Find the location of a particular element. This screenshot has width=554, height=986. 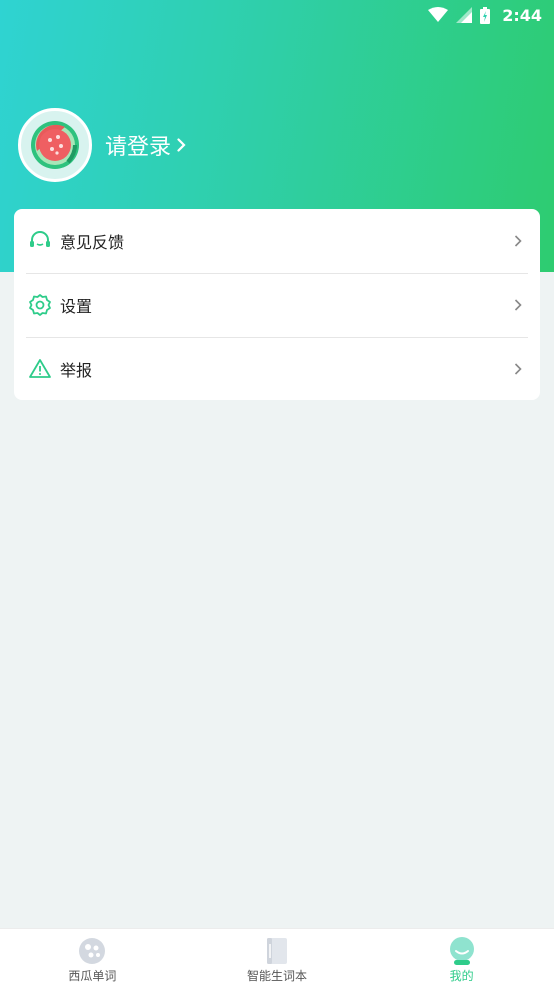

profile-header: 请登录 is located at coordinates (102, 145).